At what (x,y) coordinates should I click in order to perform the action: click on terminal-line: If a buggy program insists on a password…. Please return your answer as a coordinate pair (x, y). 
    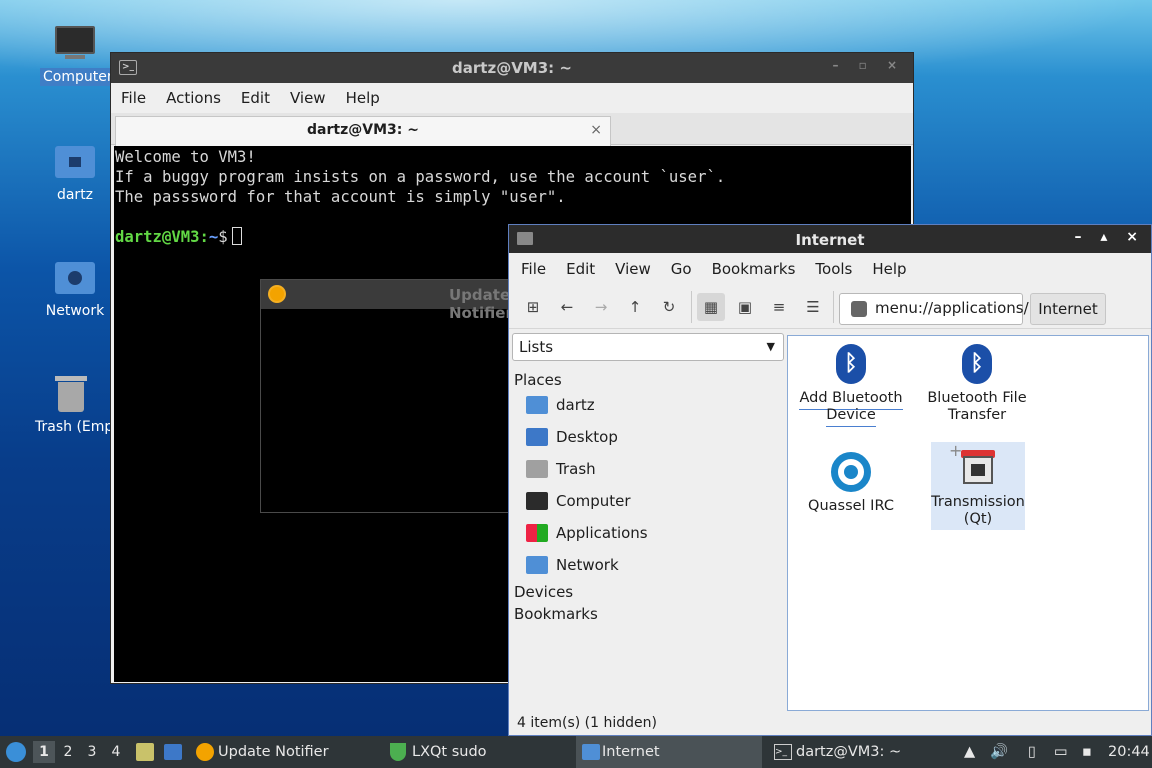
    Looking at the image, I should click on (420, 177).